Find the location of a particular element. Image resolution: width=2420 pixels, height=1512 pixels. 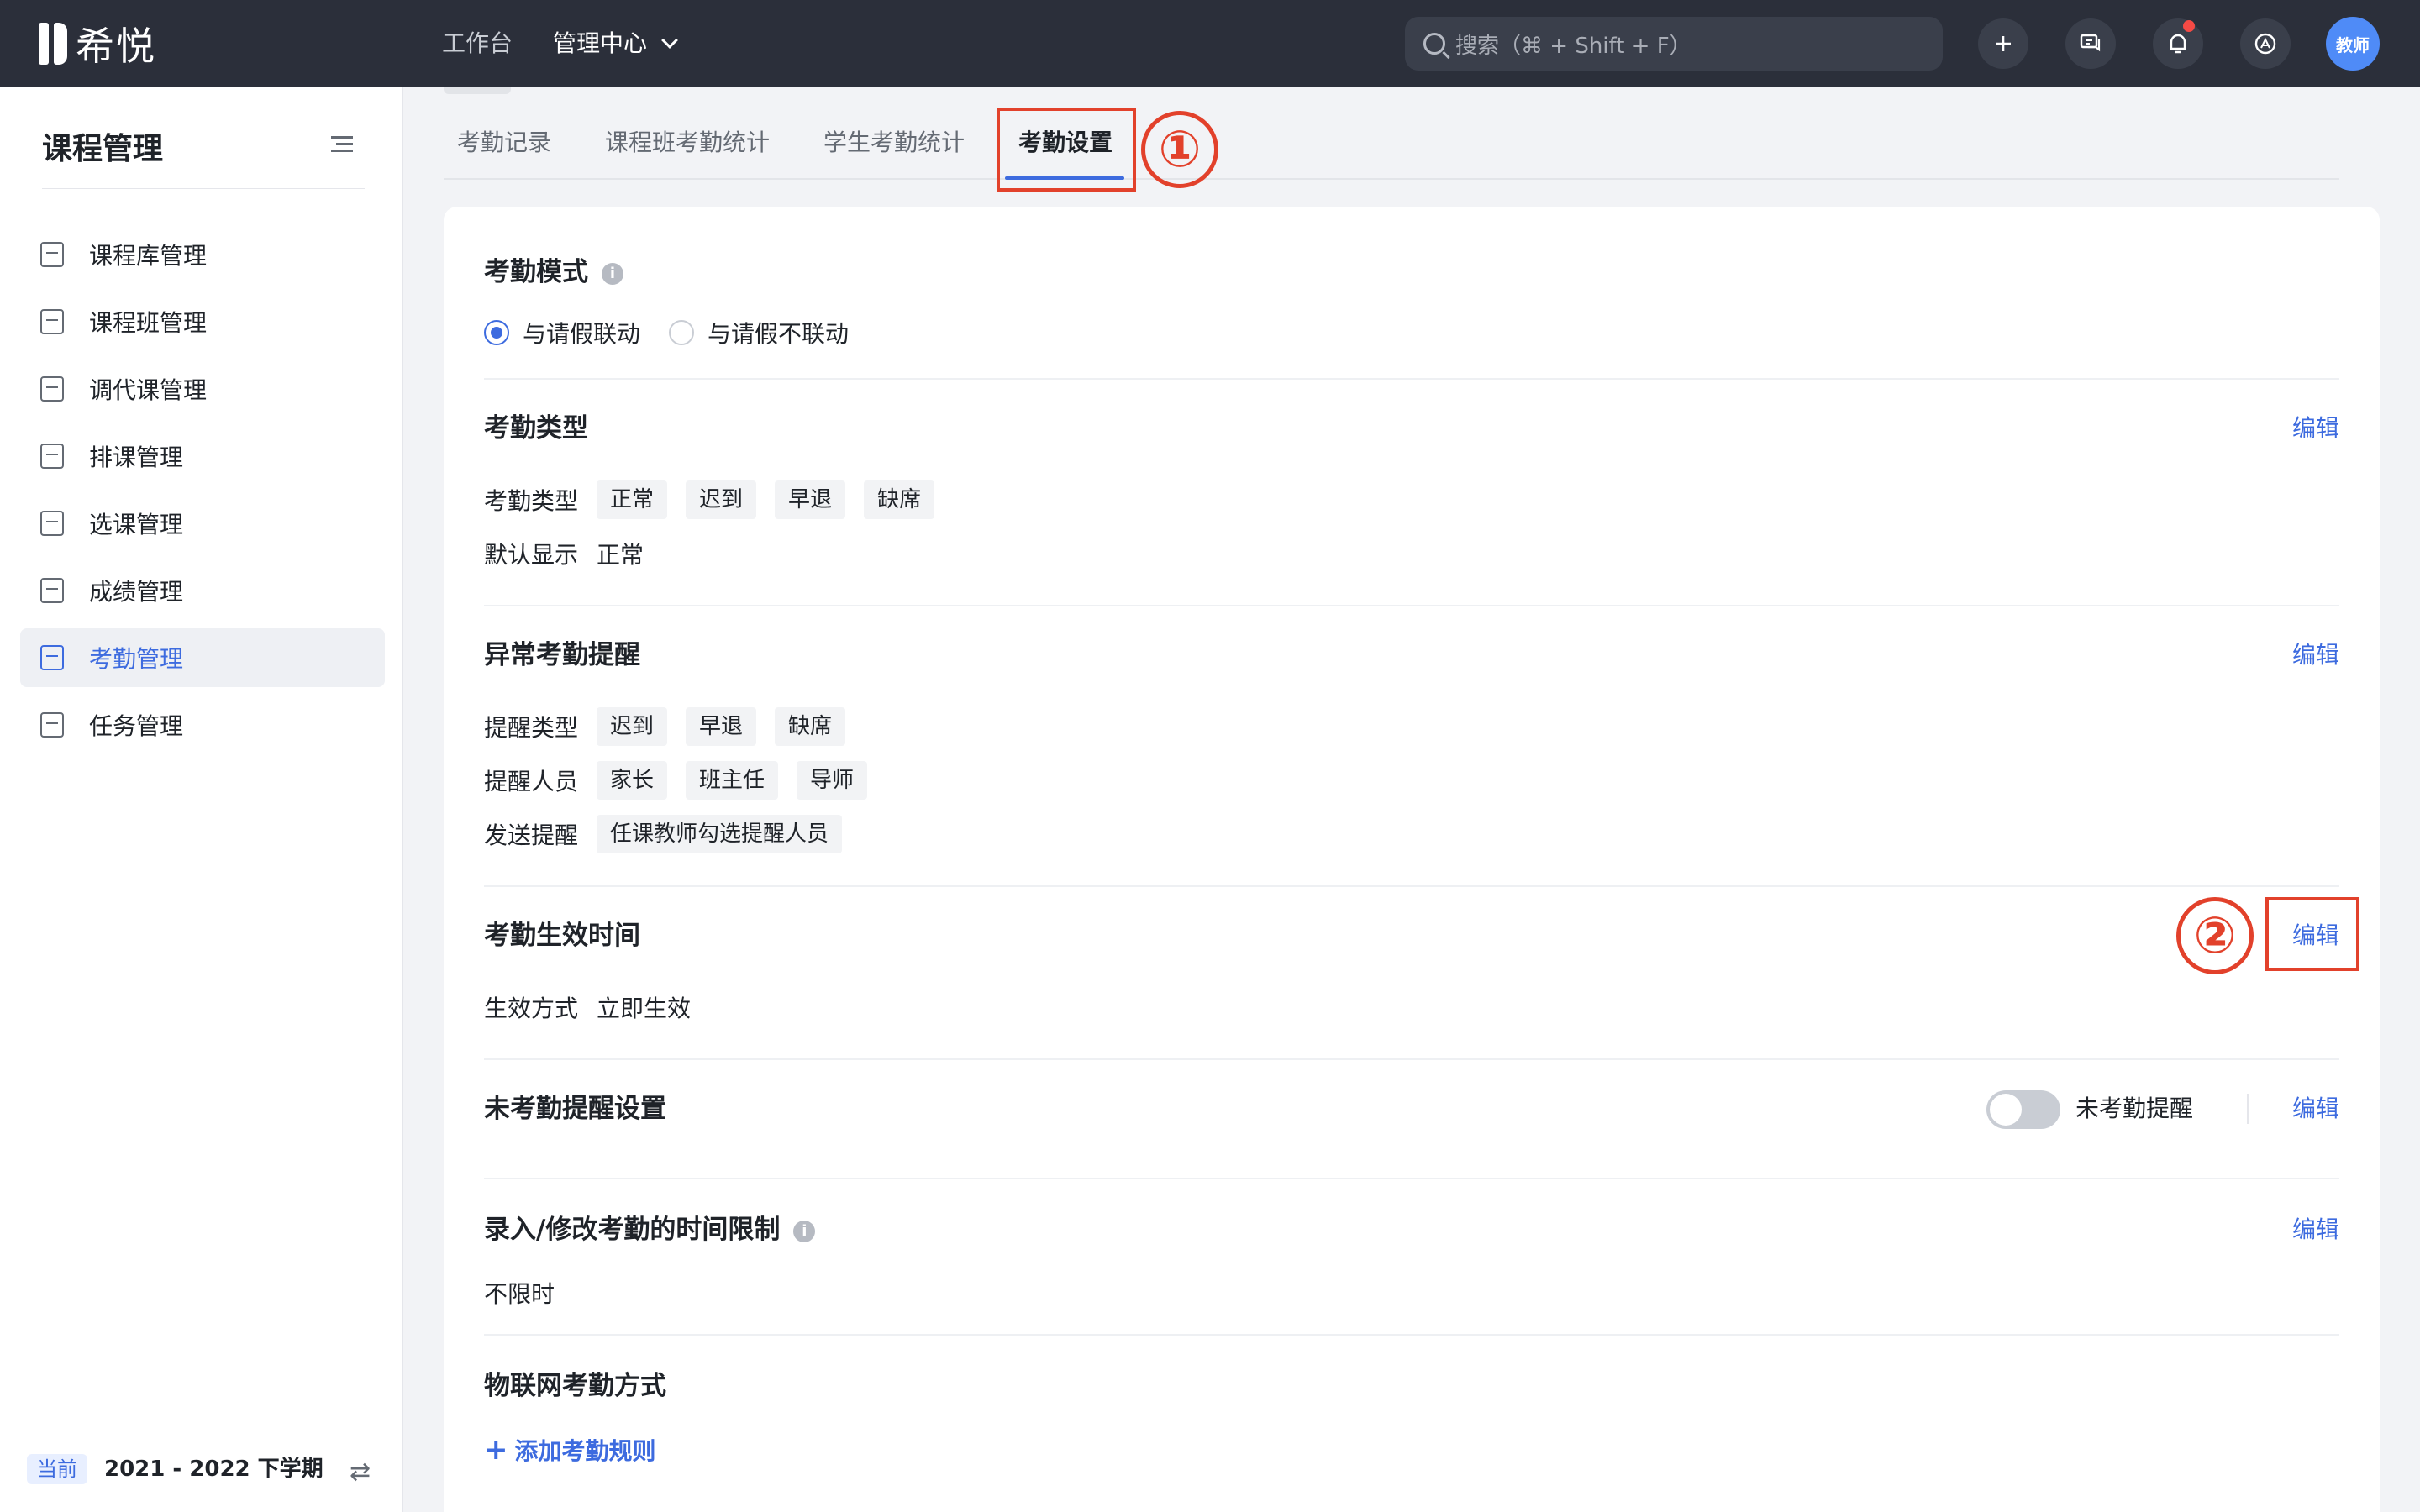

sidebar-item-label: 任务管理 is located at coordinates (136, 726).